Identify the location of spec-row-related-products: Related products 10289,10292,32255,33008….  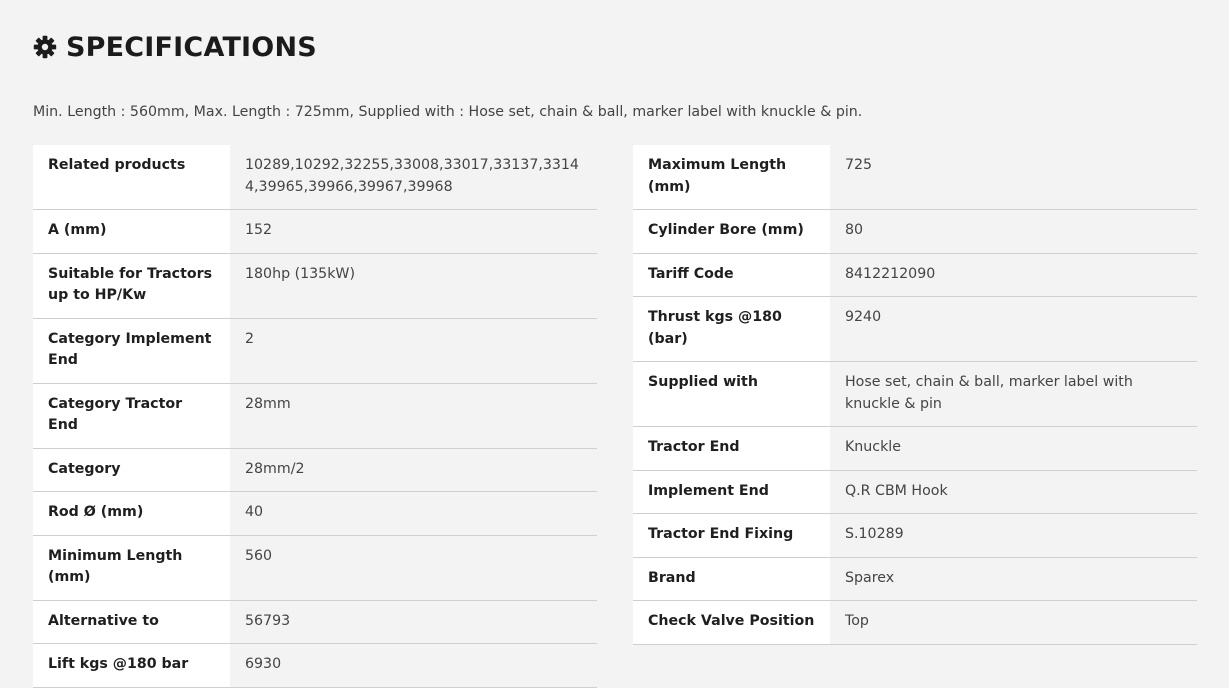
(315, 177).